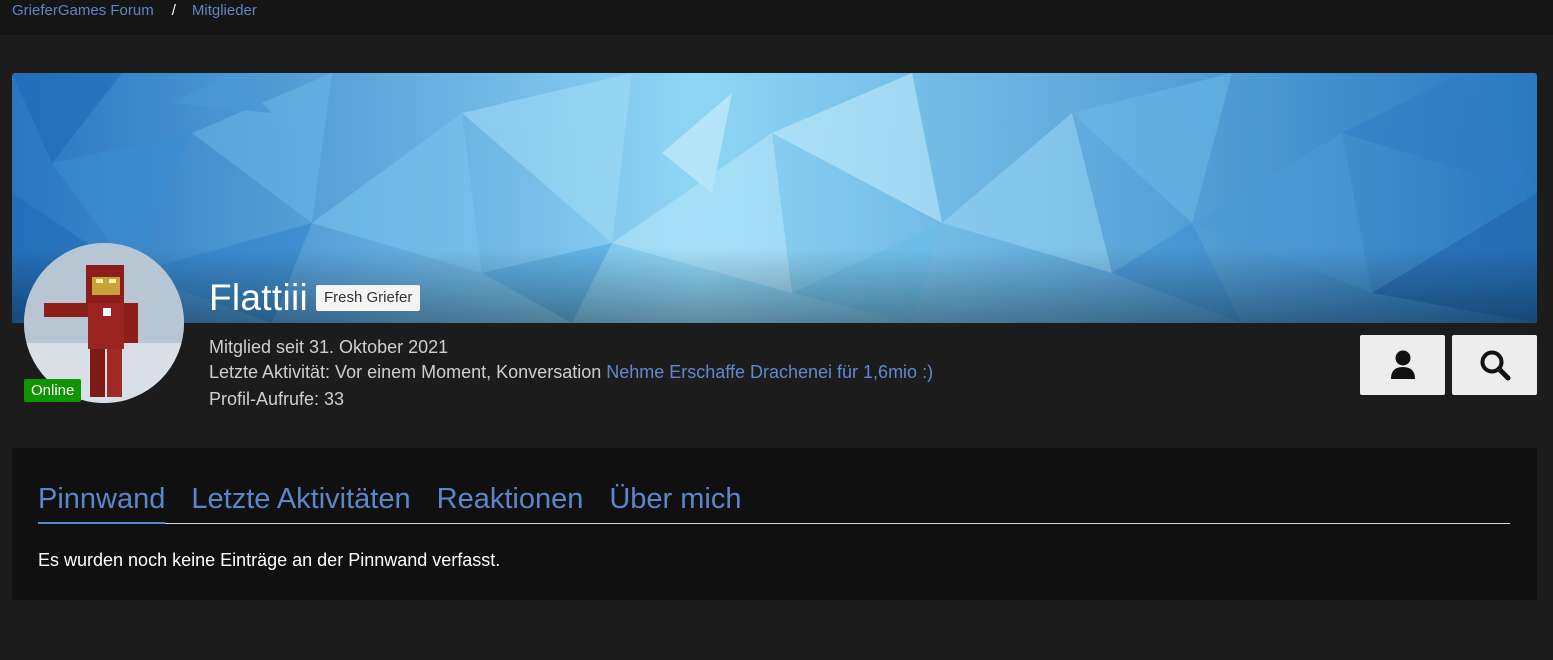  I want to click on last-activity-kind: Konversation, so click(549, 372).